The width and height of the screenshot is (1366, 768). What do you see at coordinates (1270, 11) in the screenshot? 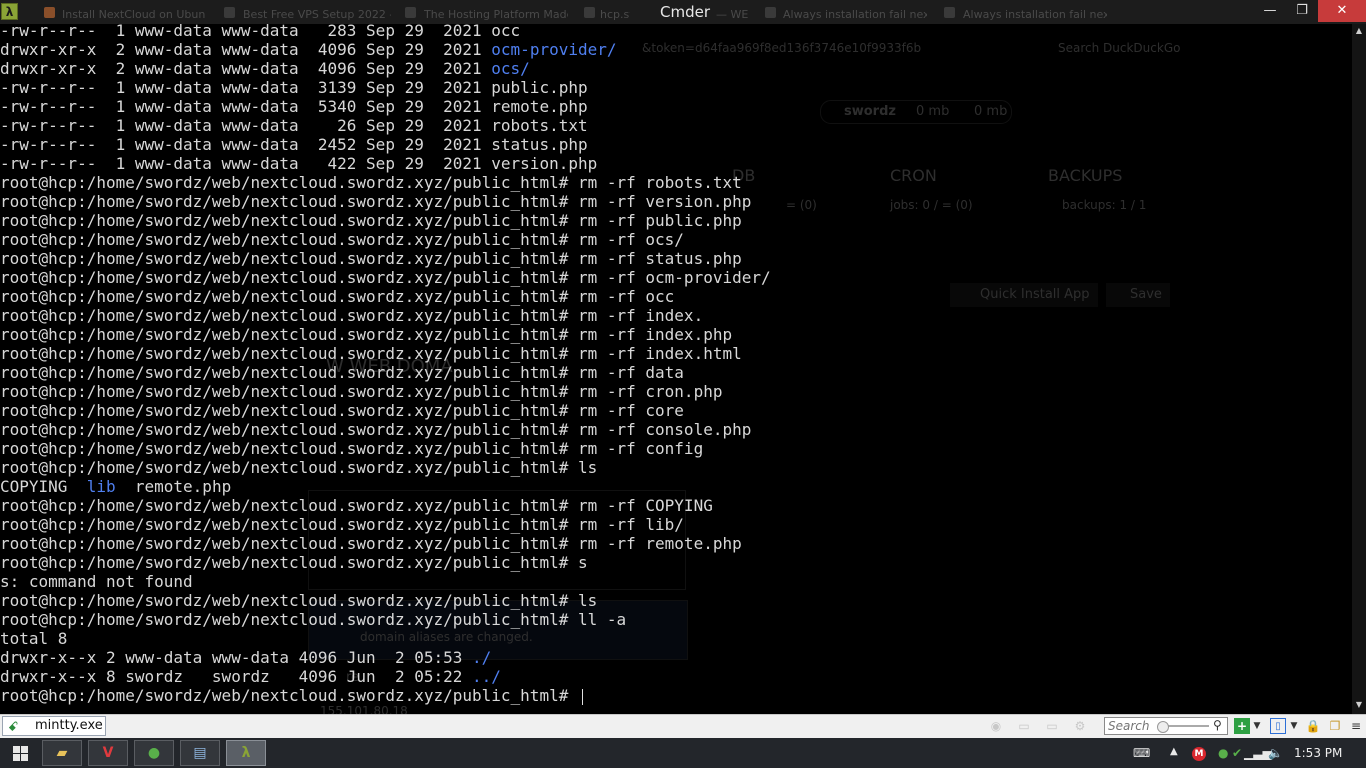
I see `minimize-button: —` at bounding box center [1270, 11].